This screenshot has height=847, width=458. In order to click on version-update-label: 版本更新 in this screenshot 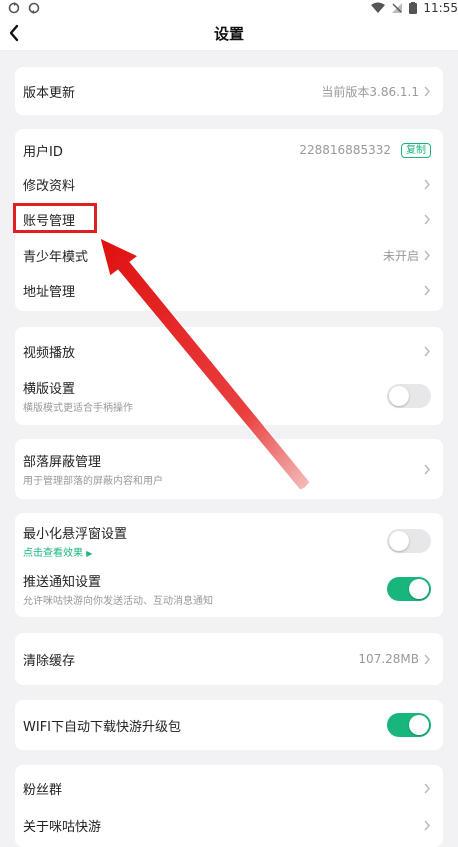, I will do `click(49, 93)`.